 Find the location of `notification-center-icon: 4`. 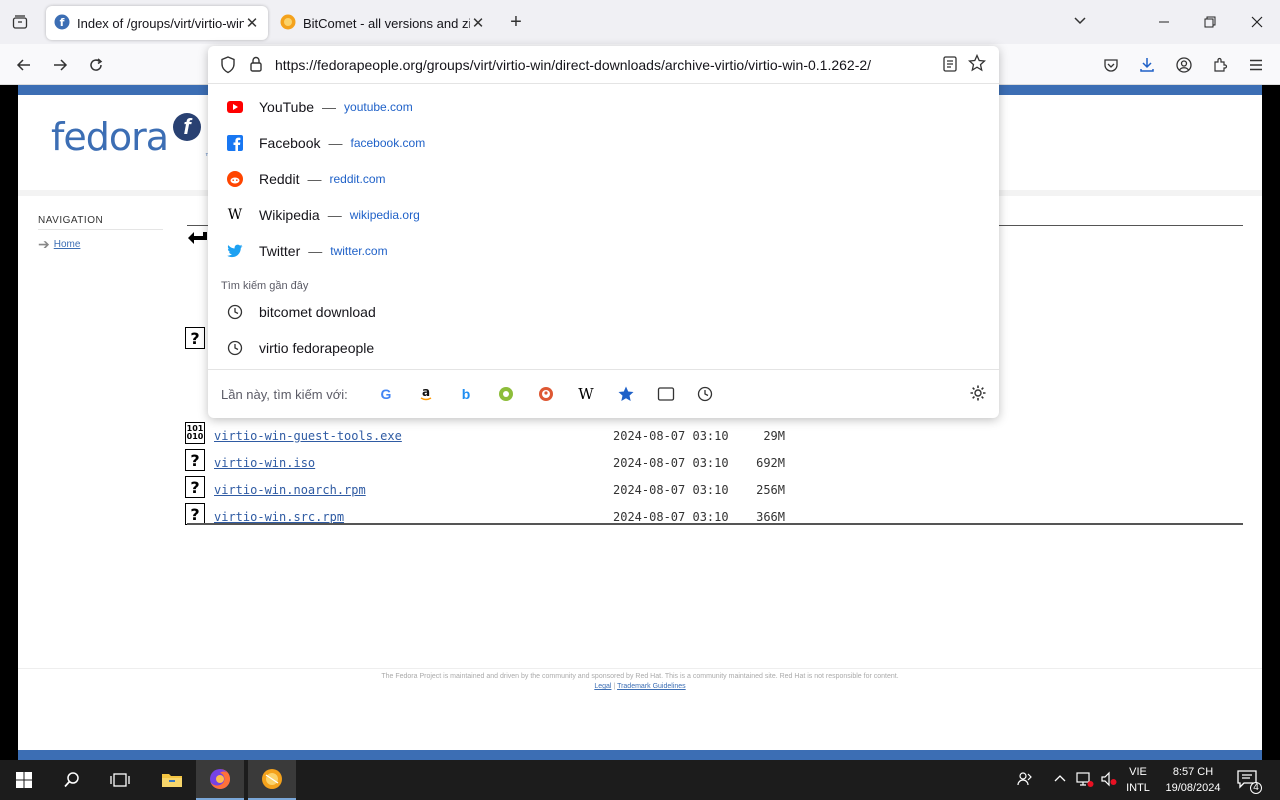

notification-center-icon: 4 is located at coordinates (1249, 781).